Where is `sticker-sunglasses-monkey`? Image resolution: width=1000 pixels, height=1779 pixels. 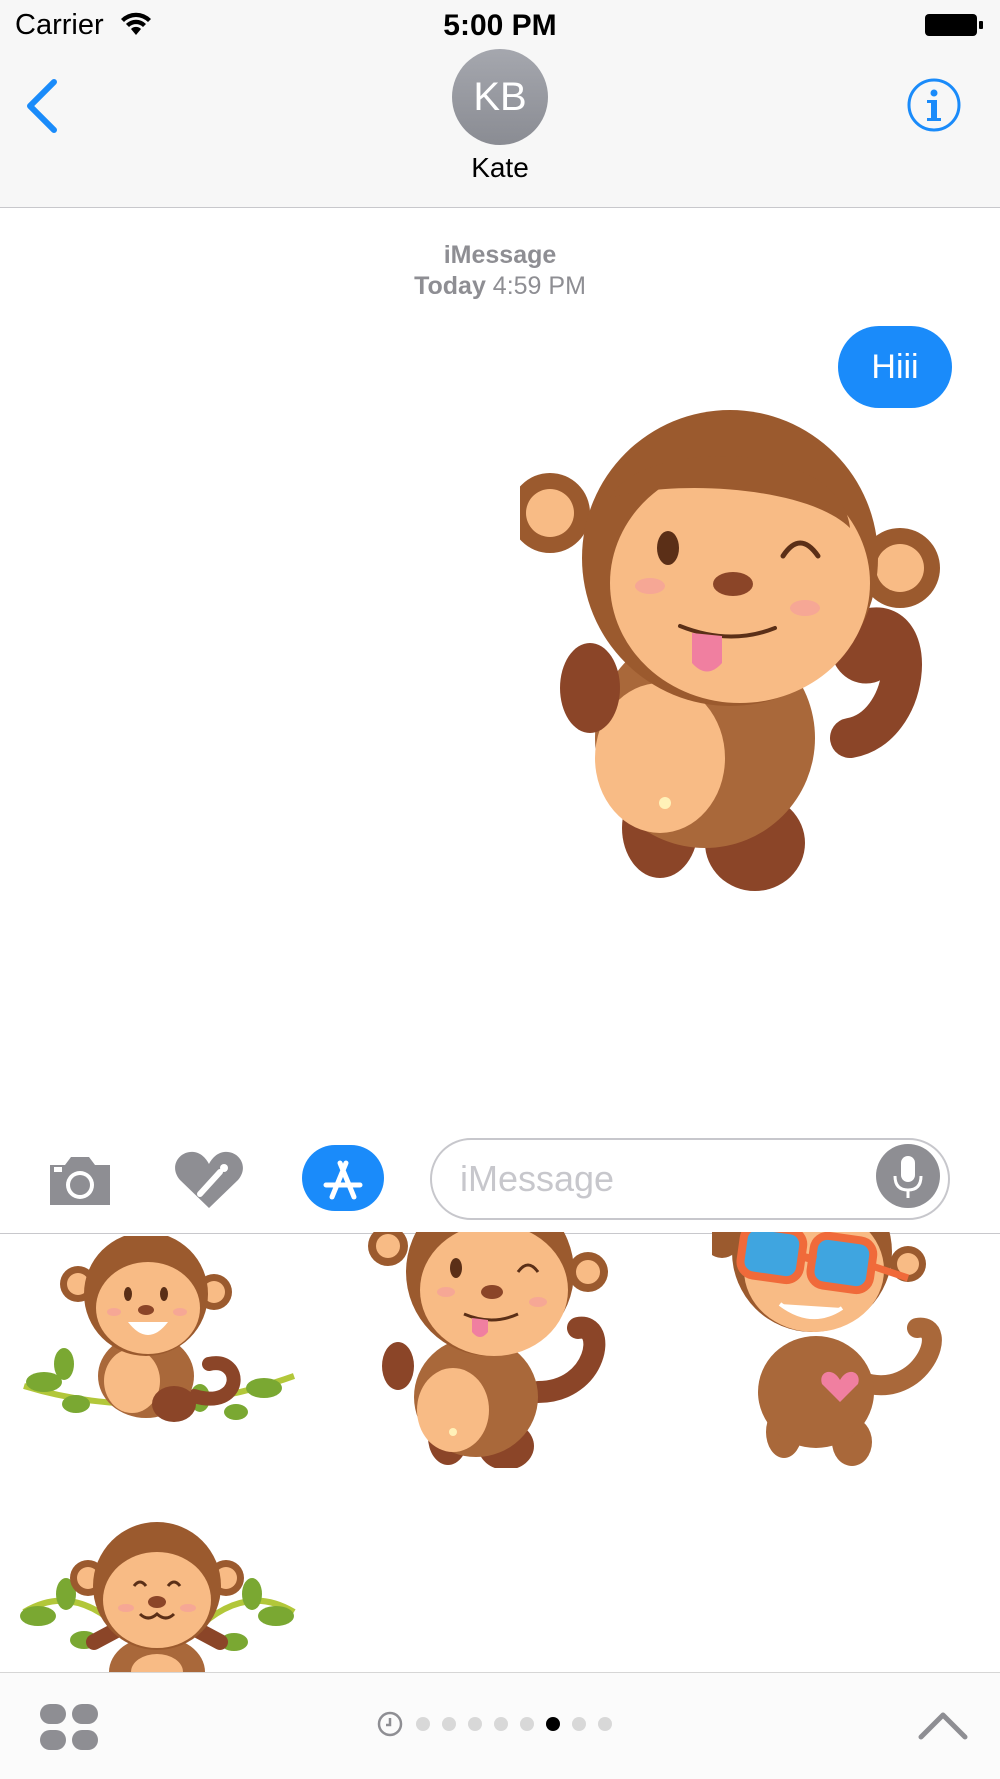 sticker-sunglasses-monkey is located at coordinates (842, 1350).